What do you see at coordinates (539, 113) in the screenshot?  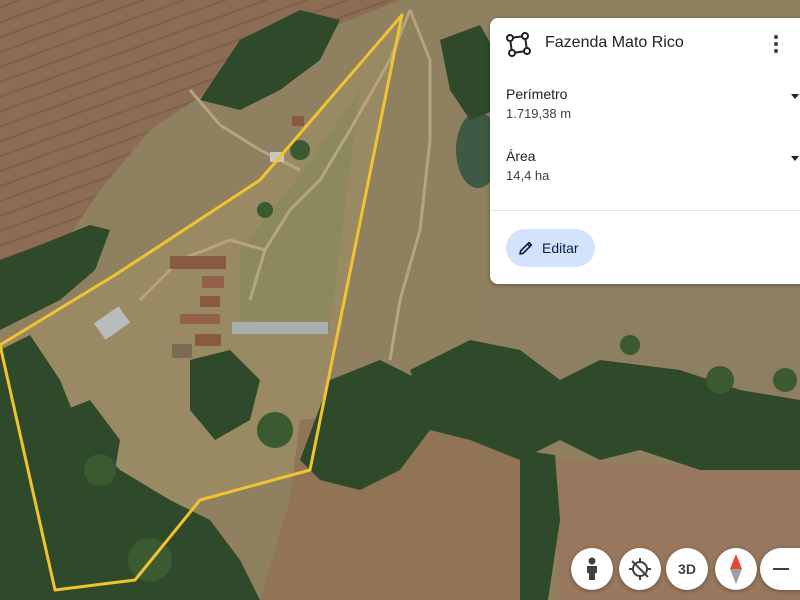 I see `perimeter-value: 1.719,38 m` at bounding box center [539, 113].